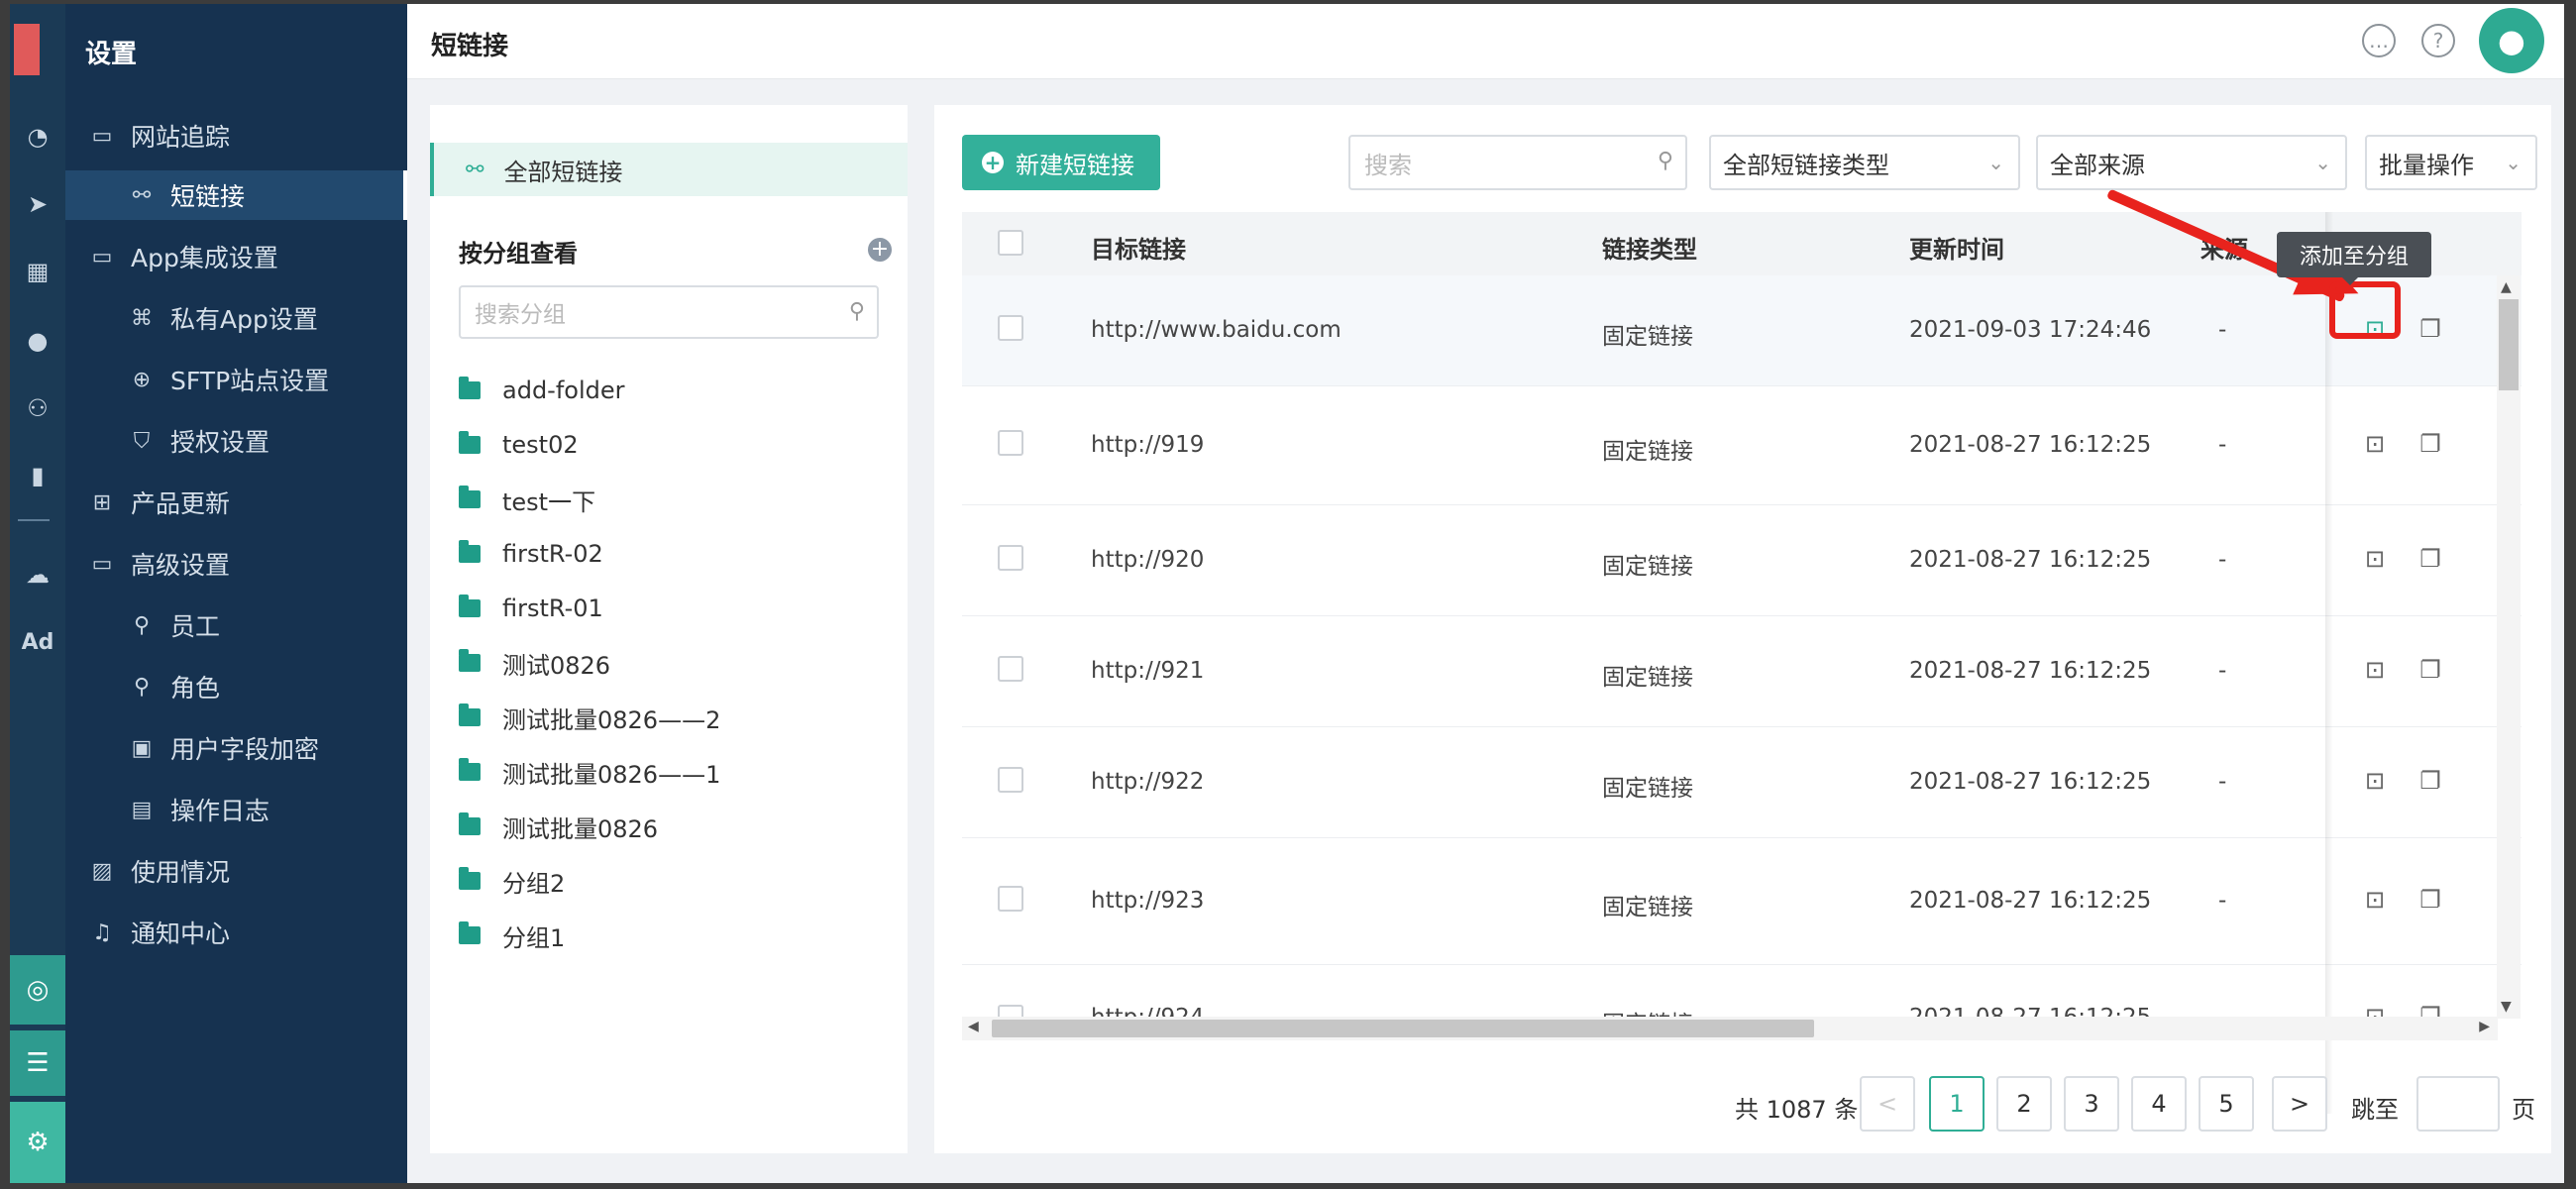  Describe the element at coordinates (531, 554) in the screenshot. I see `folder-item: firstR-02` at that location.